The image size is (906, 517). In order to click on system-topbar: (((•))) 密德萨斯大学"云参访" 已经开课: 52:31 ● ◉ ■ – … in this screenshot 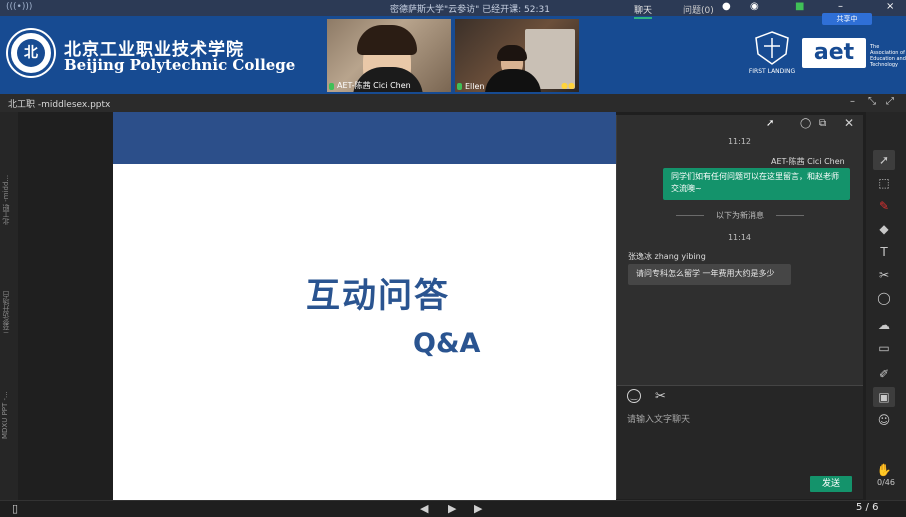, I will do `click(453, 8)`.